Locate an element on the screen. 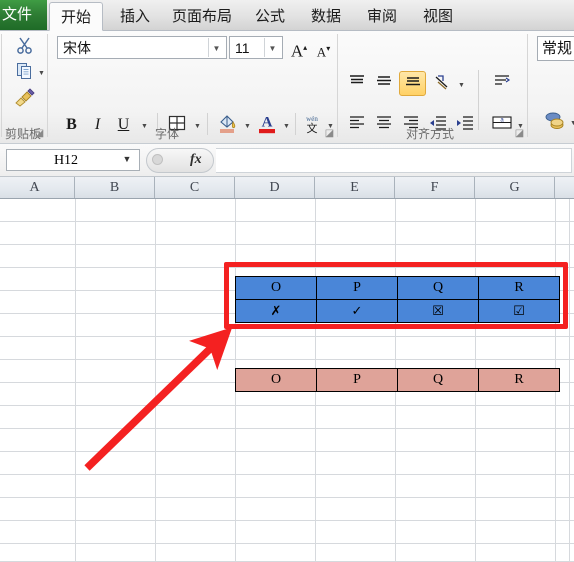 The image size is (574, 562). copy-dropdown-arrow: ▼ is located at coordinates (41, 74).